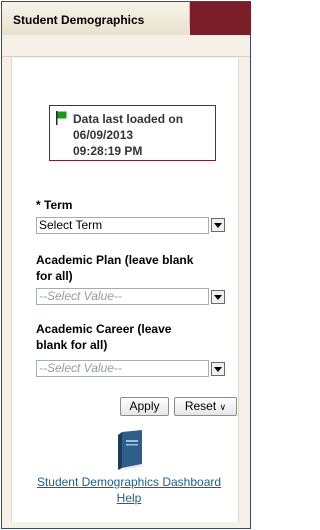 Image resolution: width=320 pixels, height=530 pixels. I want to click on header-strip, so click(126, 46).